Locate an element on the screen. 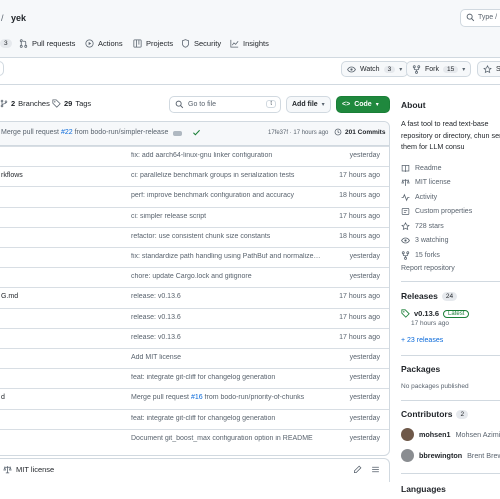  more-releases-link: + 23 releases is located at coordinates (422, 340).